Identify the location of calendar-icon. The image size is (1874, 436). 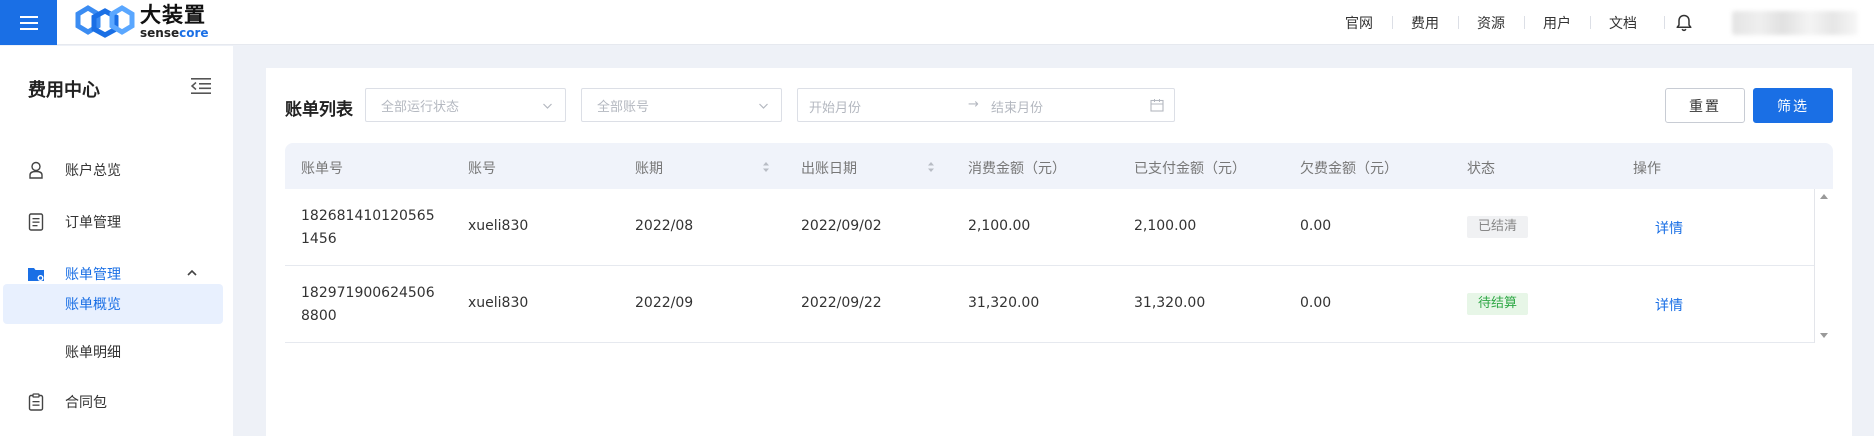
(1157, 105).